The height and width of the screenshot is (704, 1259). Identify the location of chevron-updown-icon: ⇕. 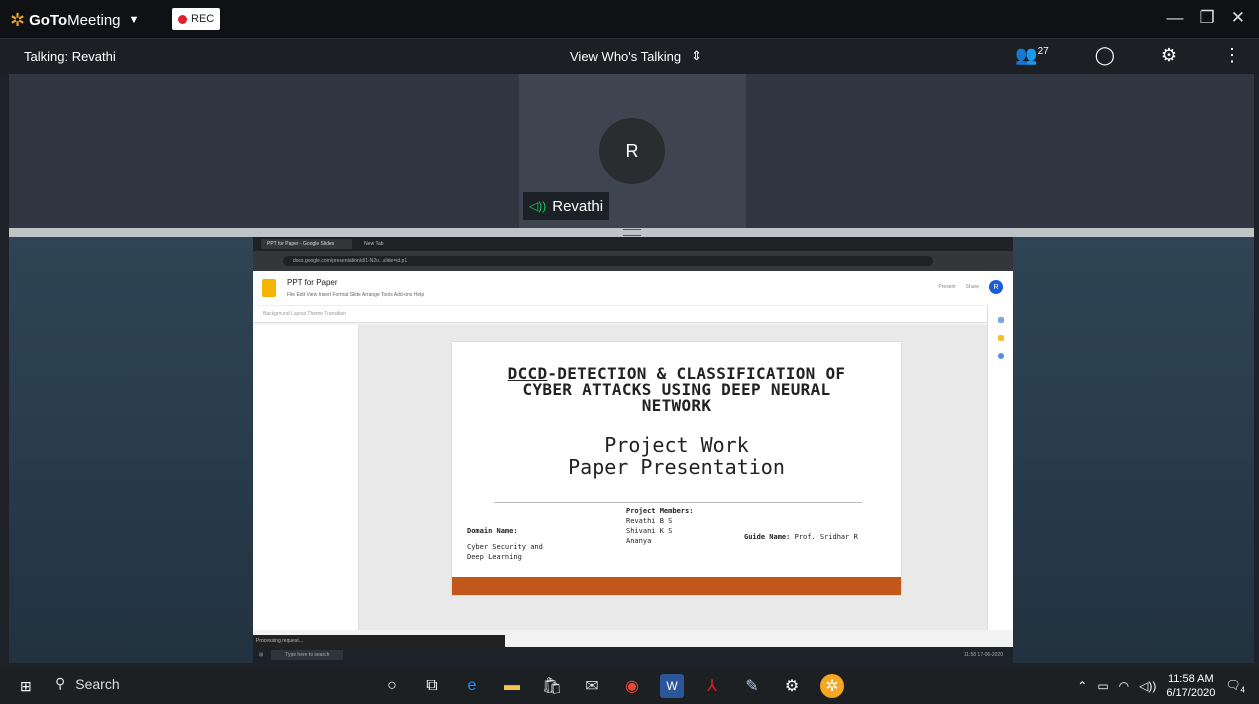
(697, 55).